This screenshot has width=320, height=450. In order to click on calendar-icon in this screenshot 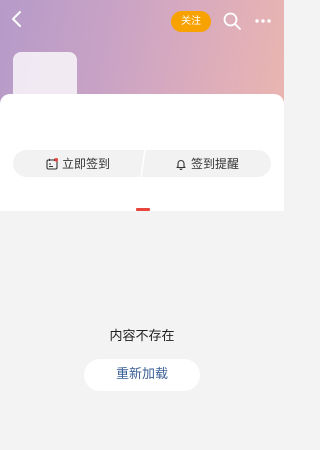, I will do `click(52, 163)`.